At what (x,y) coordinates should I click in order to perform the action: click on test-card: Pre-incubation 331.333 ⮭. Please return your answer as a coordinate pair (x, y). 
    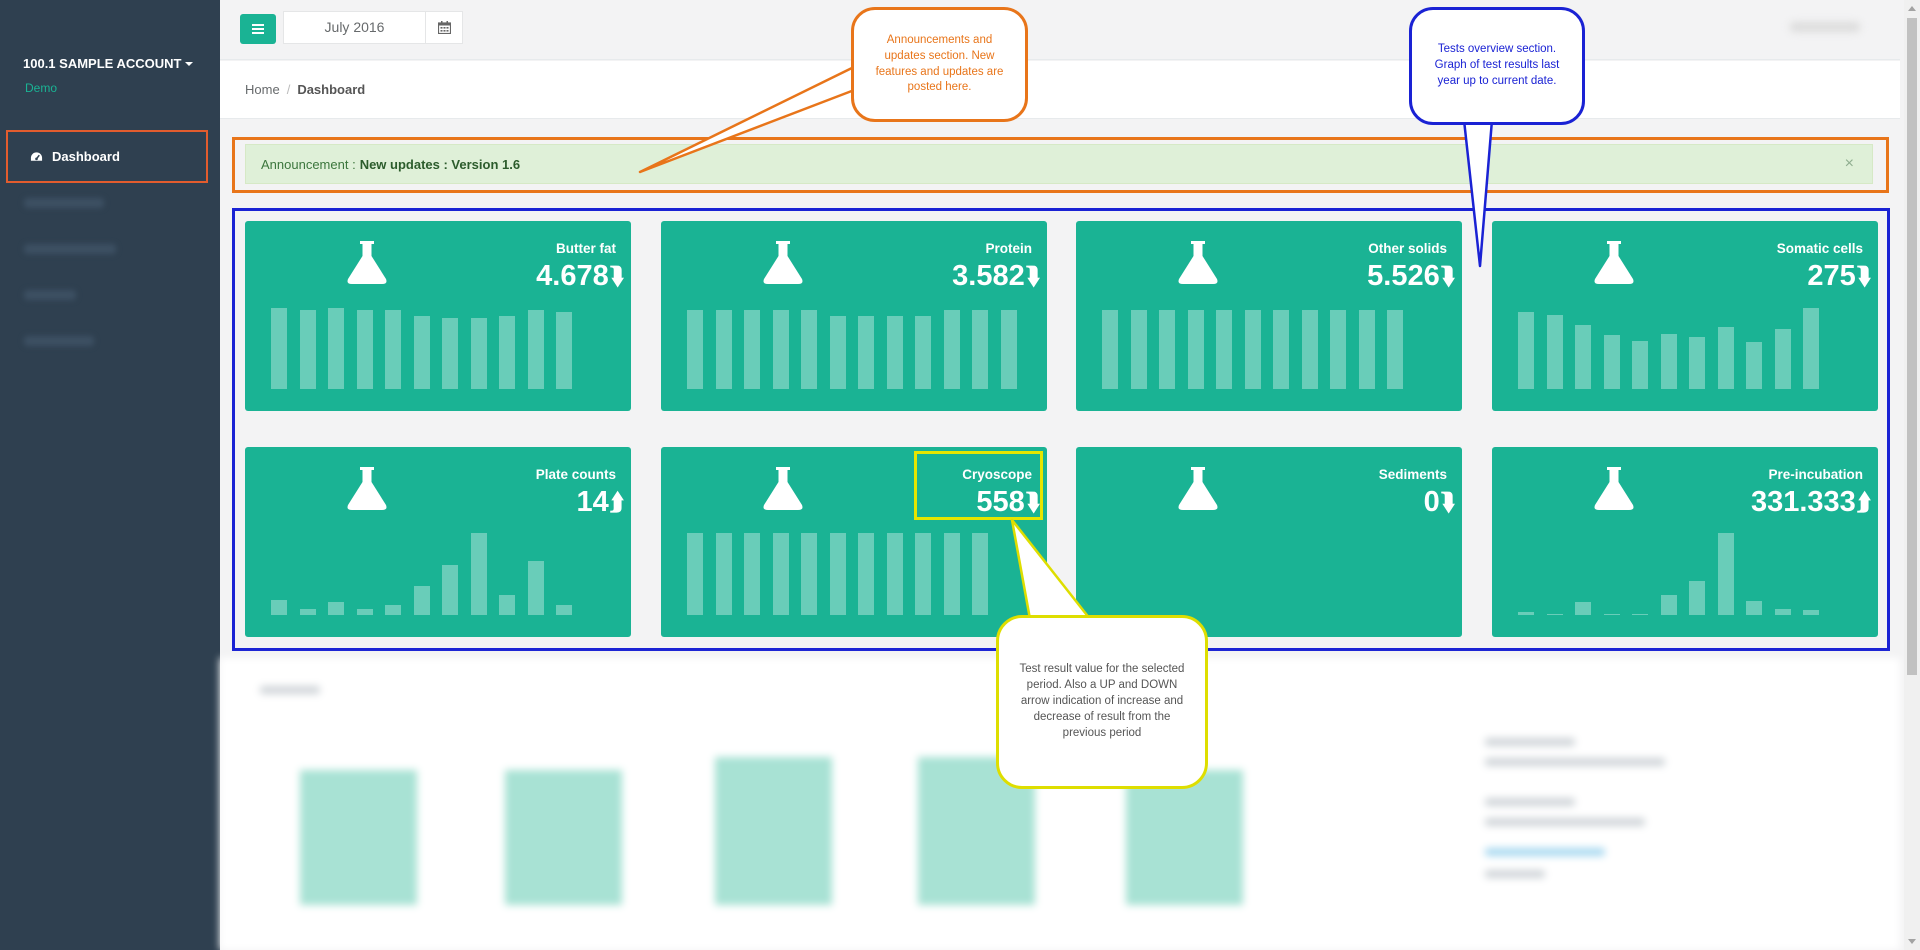
    Looking at the image, I should click on (1685, 542).